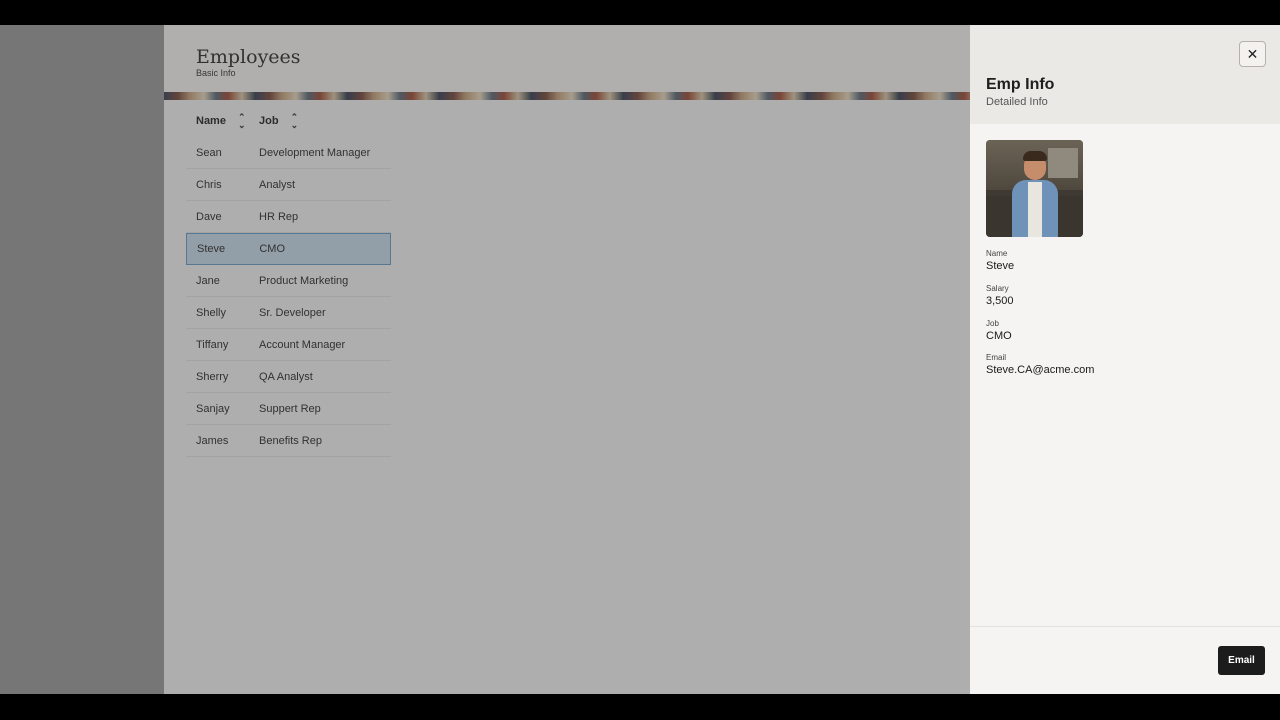 Image resolution: width=1280 pixels, height=720 pixels. I want to click on column-header-label: Name, so click(211, 121).